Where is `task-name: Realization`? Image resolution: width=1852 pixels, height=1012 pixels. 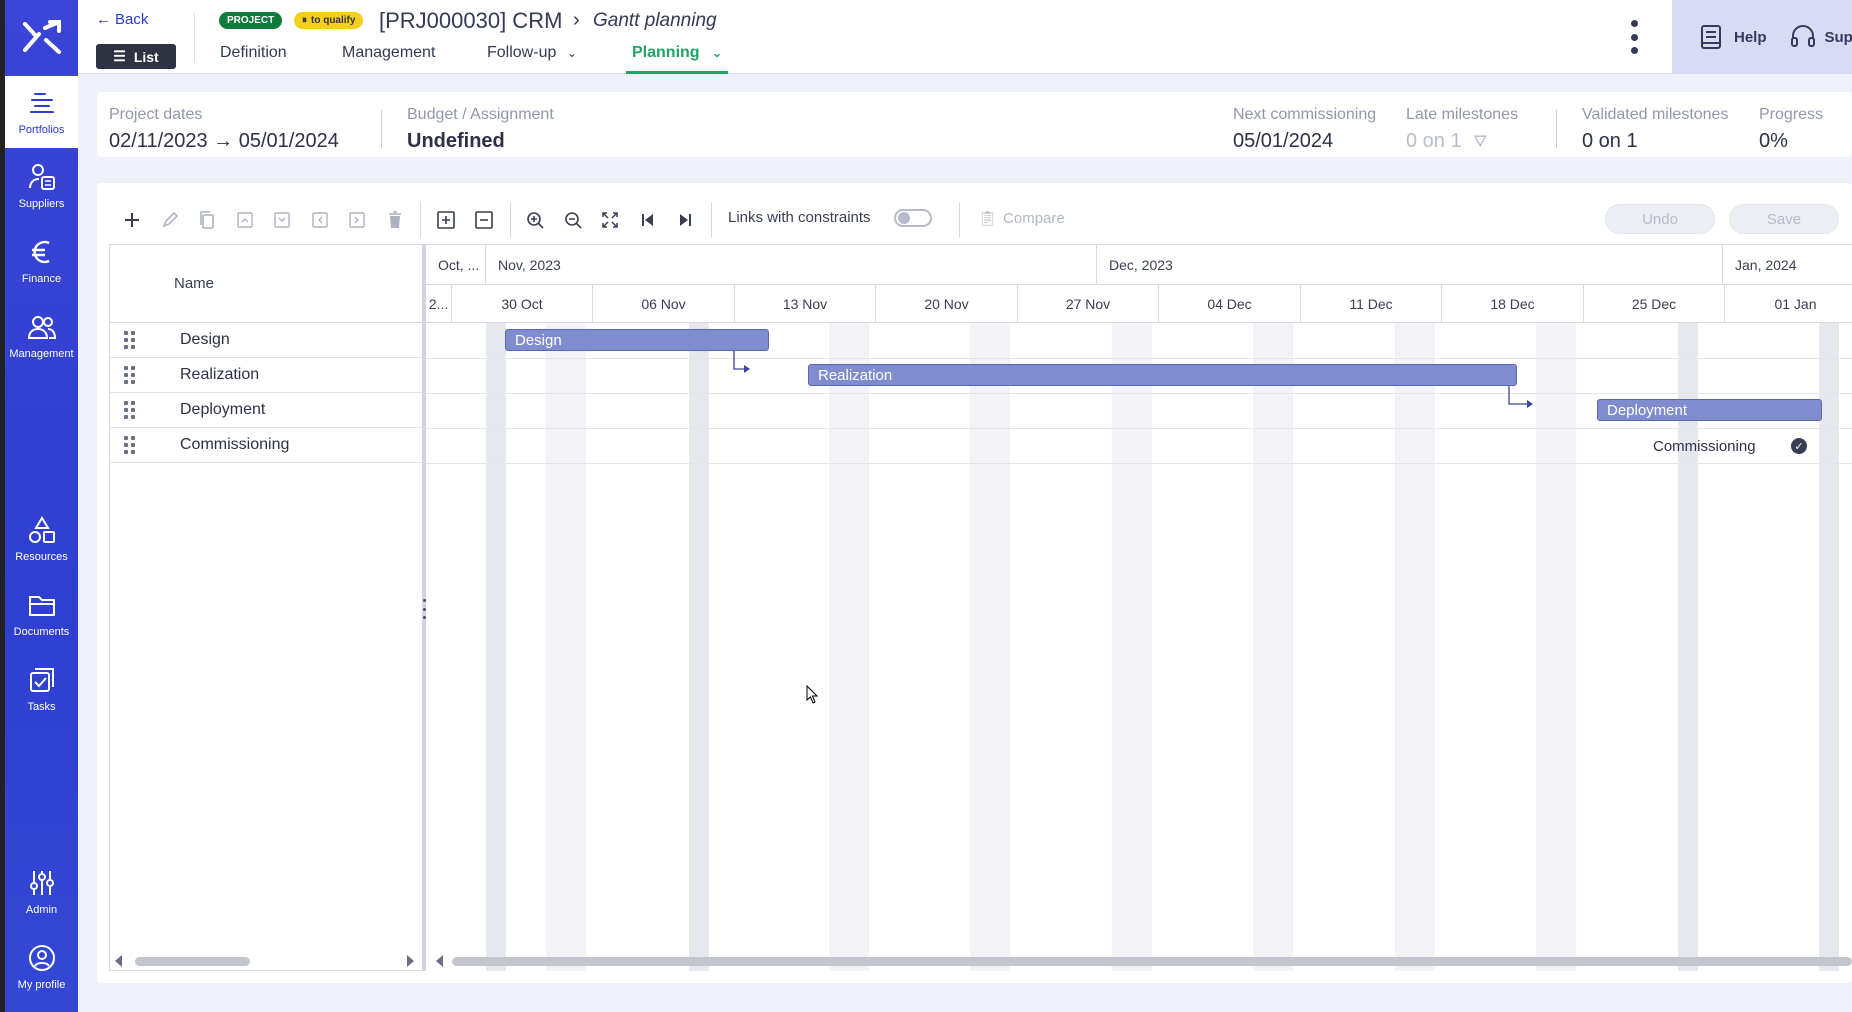
task-name: Realization is located at coordinates (220, 374).